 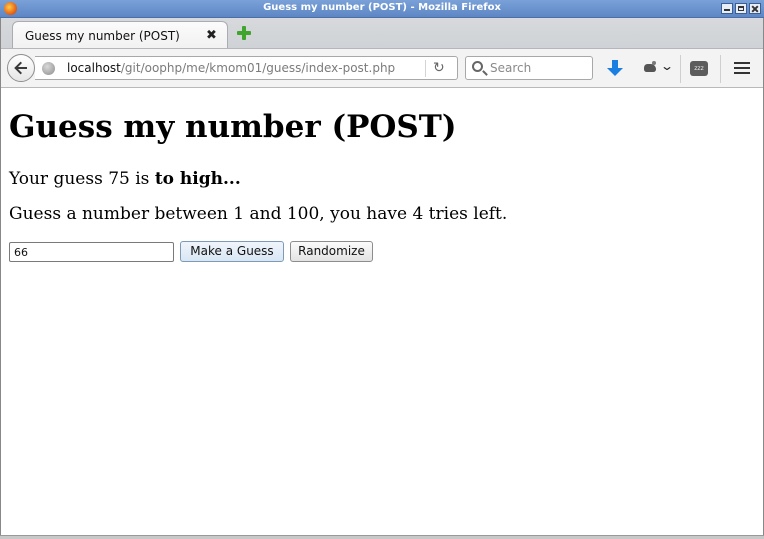 What do you see at coordinates (0, 278) in the screenshot?
I see `window-left-border` at bounding box center [0, 278].